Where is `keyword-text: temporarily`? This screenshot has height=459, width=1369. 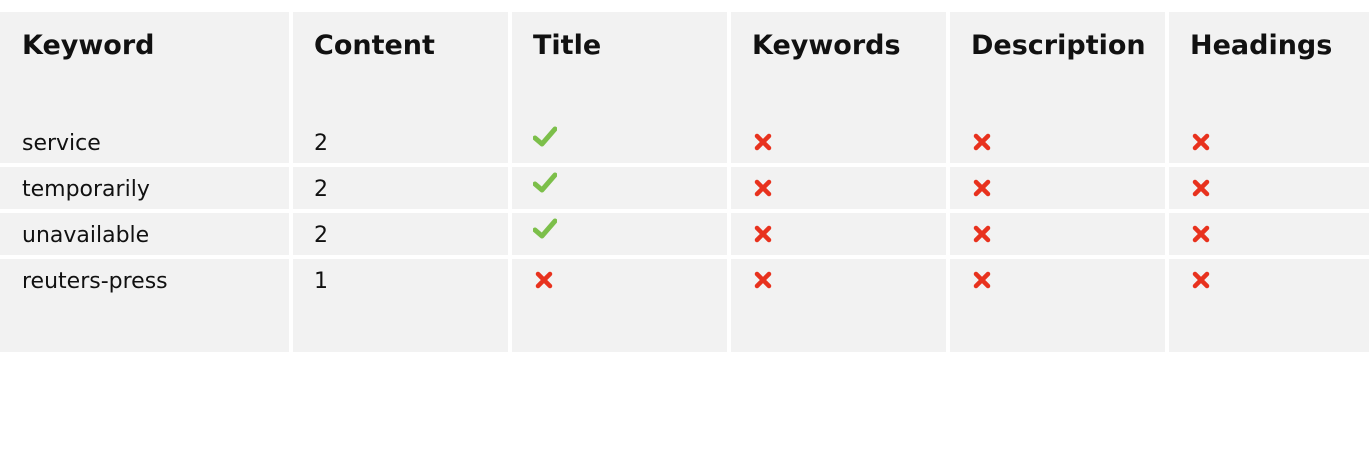 keyword-text: temporarily is located at coordinates (86, 189).